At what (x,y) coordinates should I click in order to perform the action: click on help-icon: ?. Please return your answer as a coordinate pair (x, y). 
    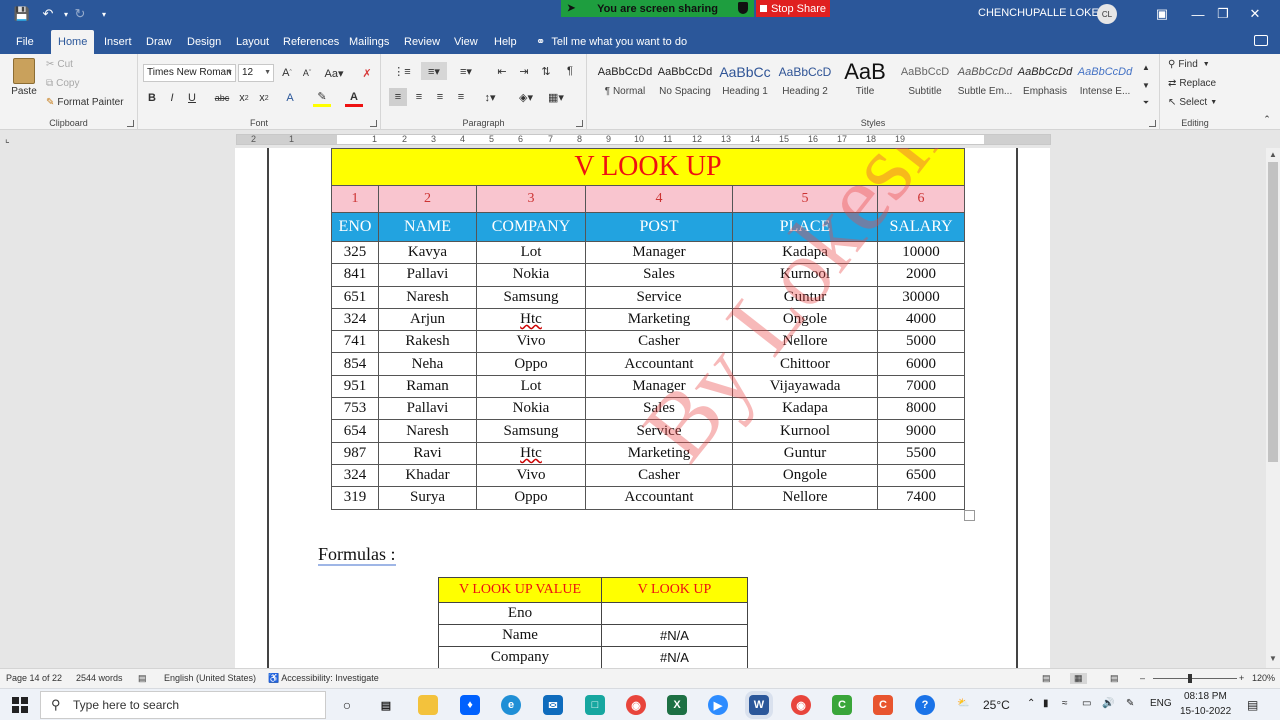
    Looking at the image, I should click on (925, 705).